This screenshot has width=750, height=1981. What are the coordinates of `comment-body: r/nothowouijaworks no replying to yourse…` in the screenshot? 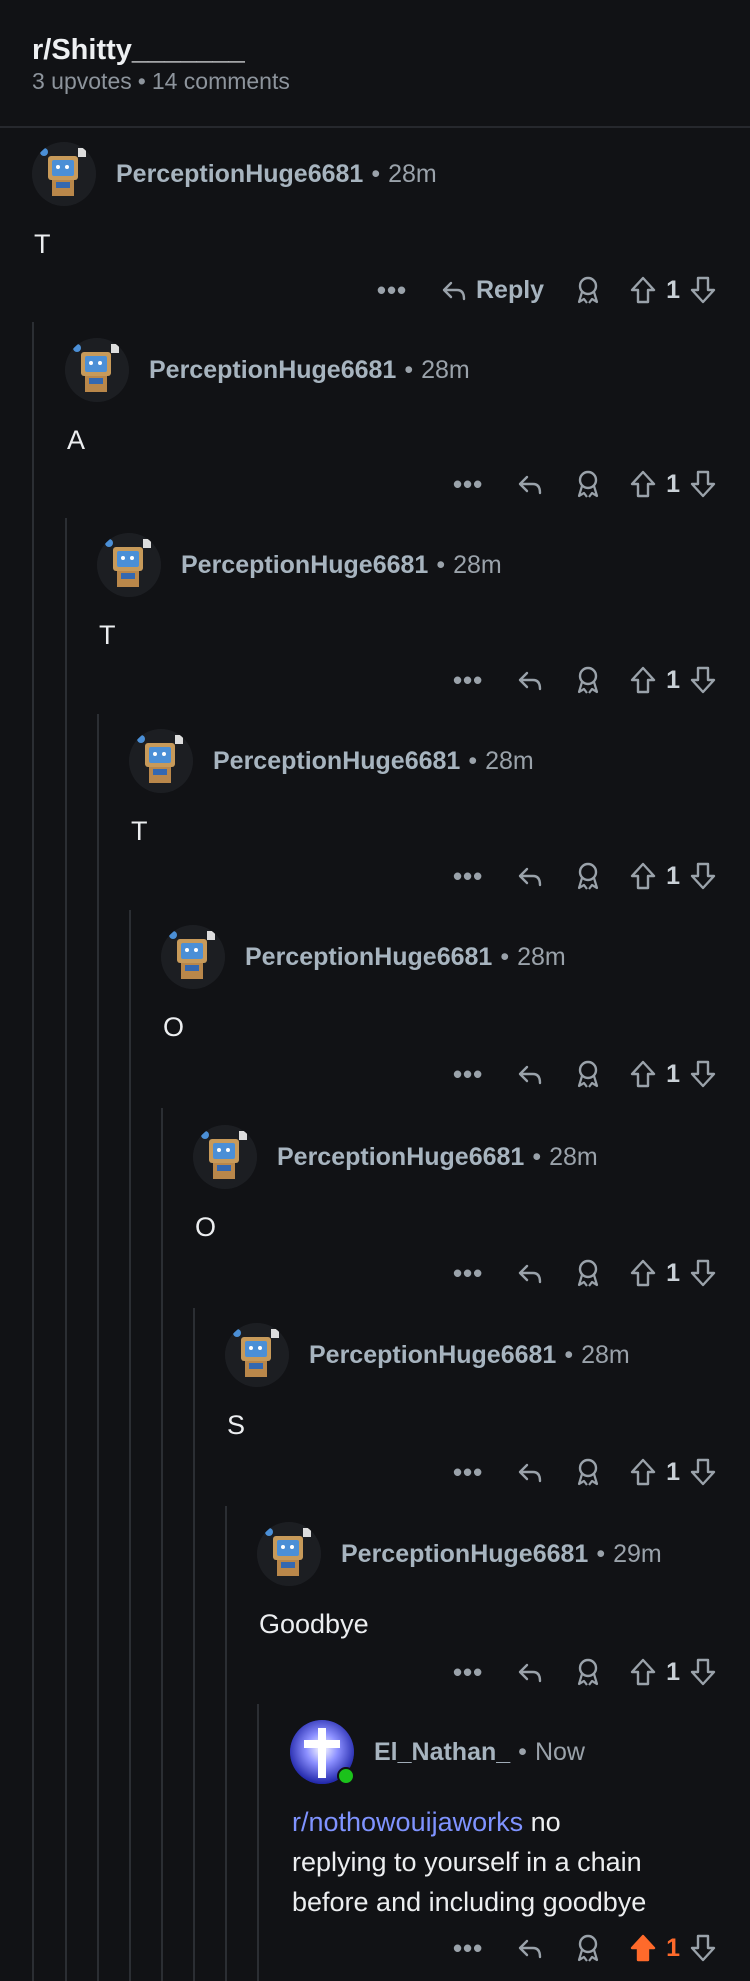 It's located at (512, 1862).